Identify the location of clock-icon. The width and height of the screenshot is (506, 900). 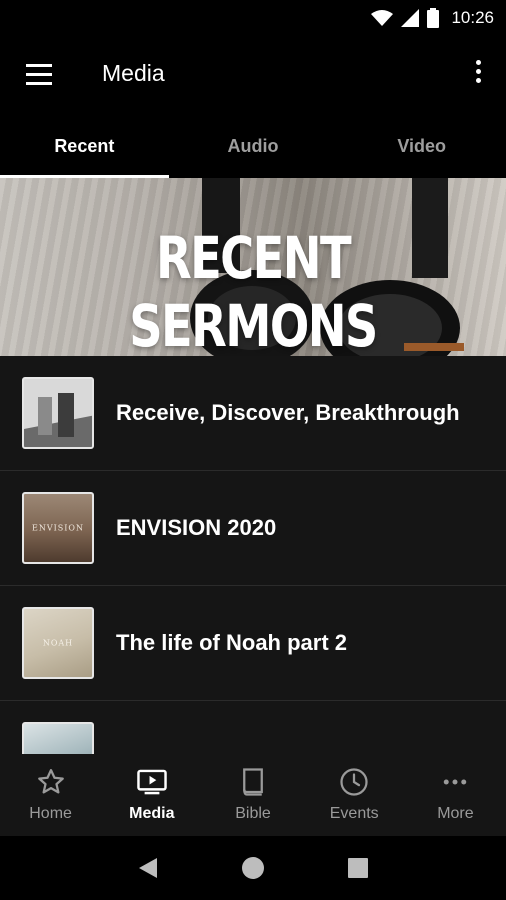
(354, 782).